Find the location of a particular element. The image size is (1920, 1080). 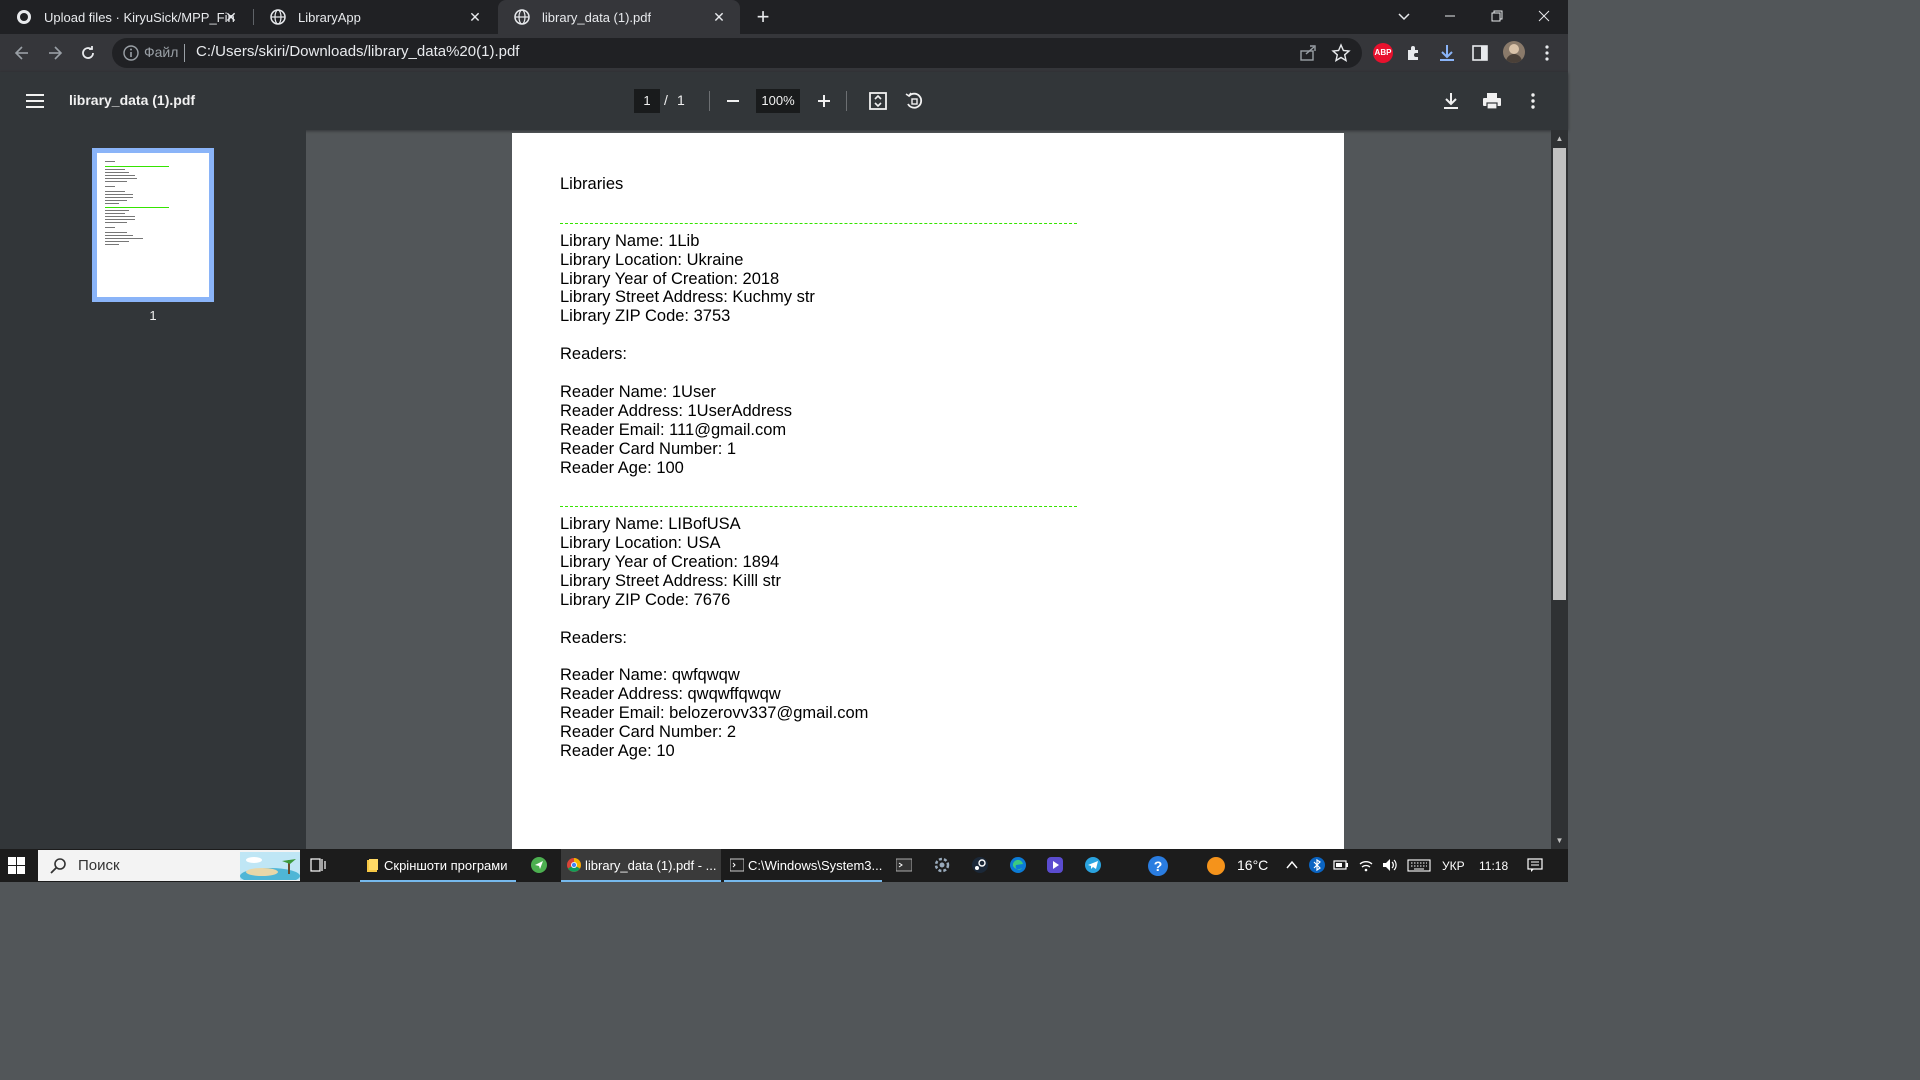

avatar is located at coordinates (1514, 52).